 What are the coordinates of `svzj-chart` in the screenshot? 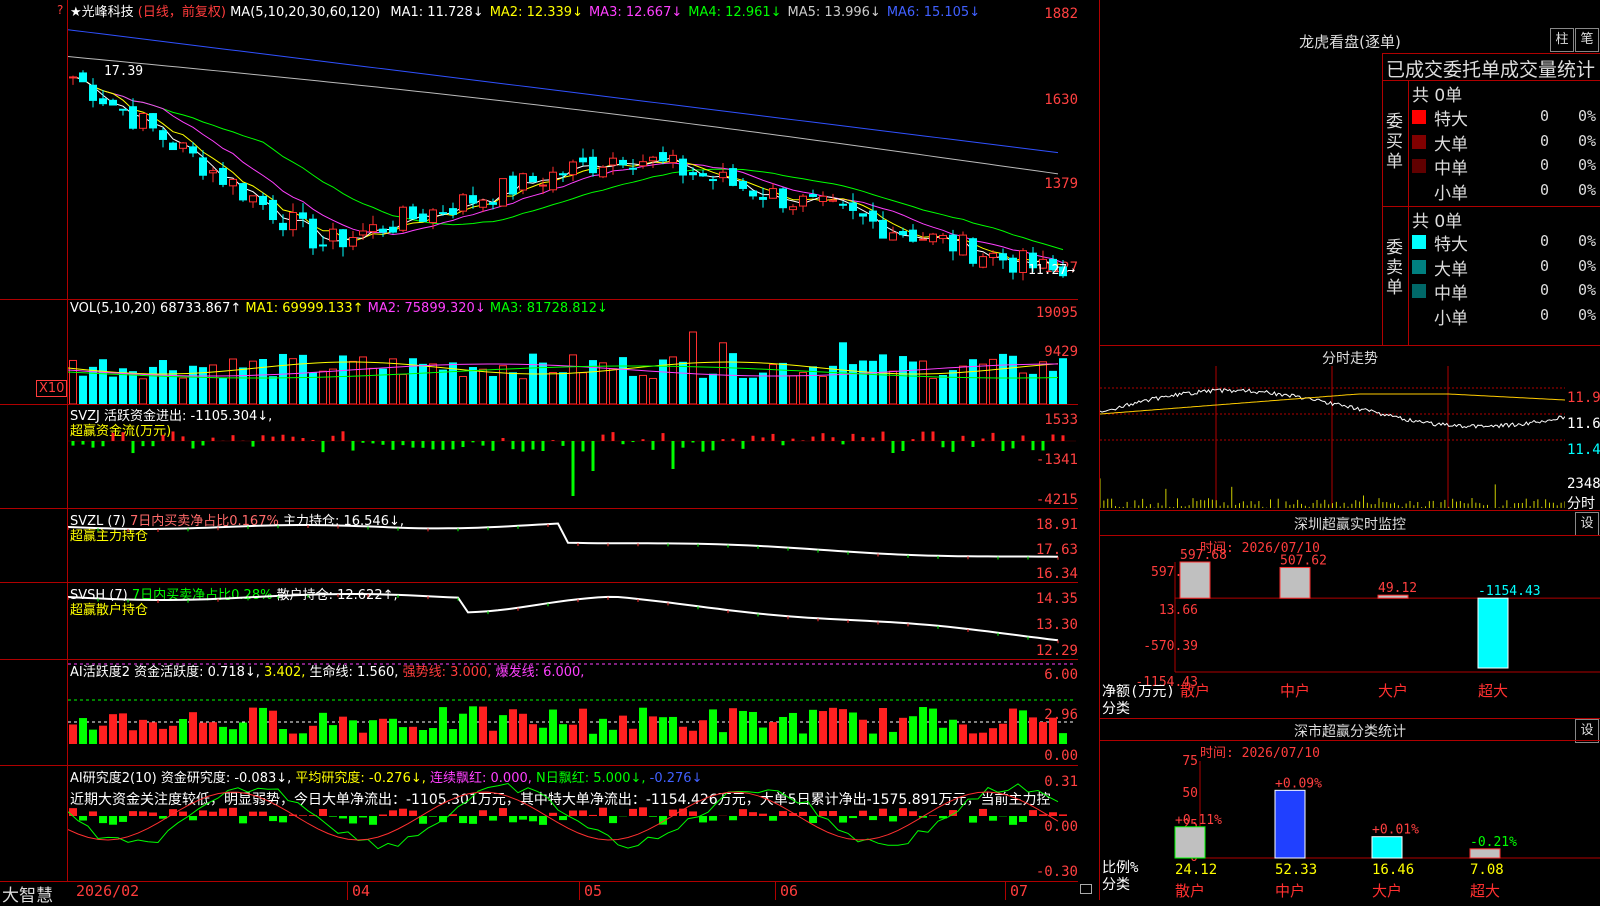 It's located at (572, 456).